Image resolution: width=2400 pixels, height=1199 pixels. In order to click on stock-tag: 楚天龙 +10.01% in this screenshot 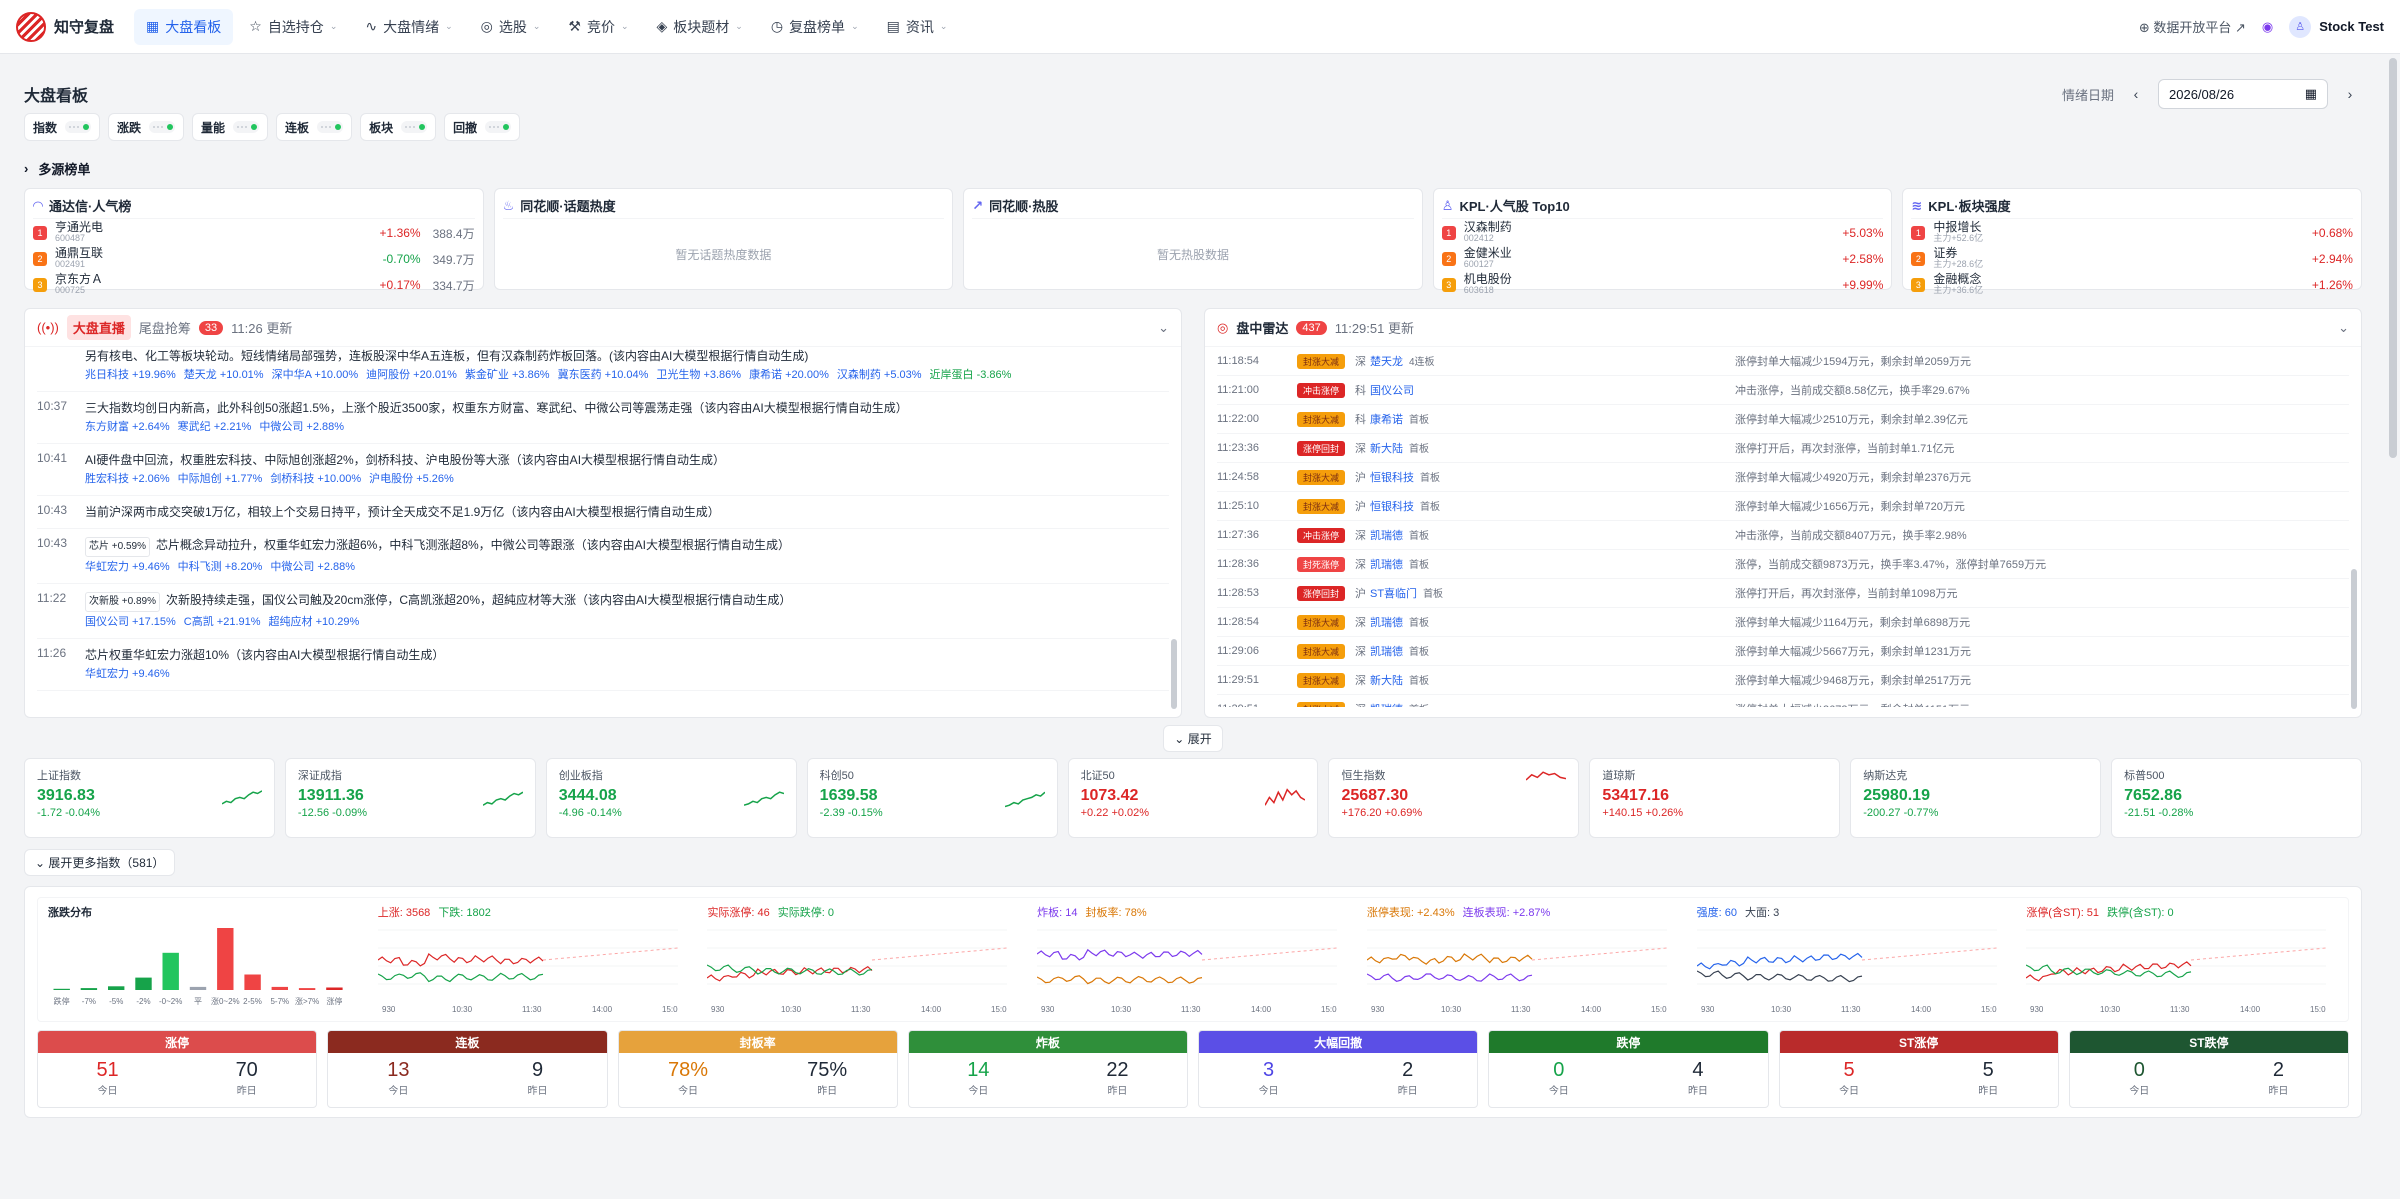, I will do `click(224, 375)`.